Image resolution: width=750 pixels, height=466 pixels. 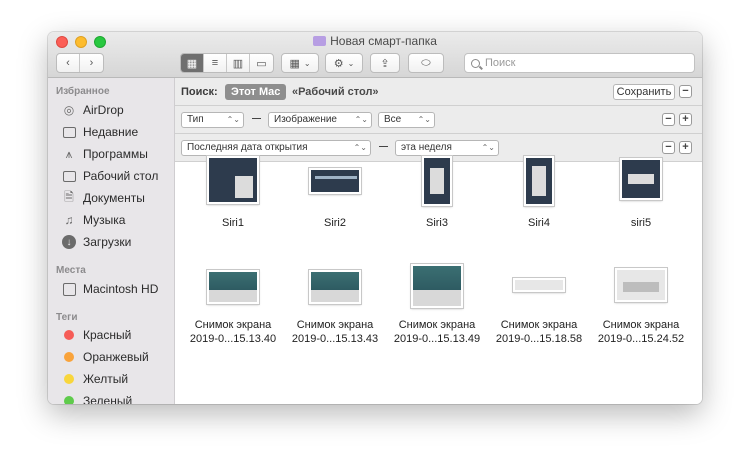 I want to click on group-button: ▦ ⌄, so click(x=300, y=63).